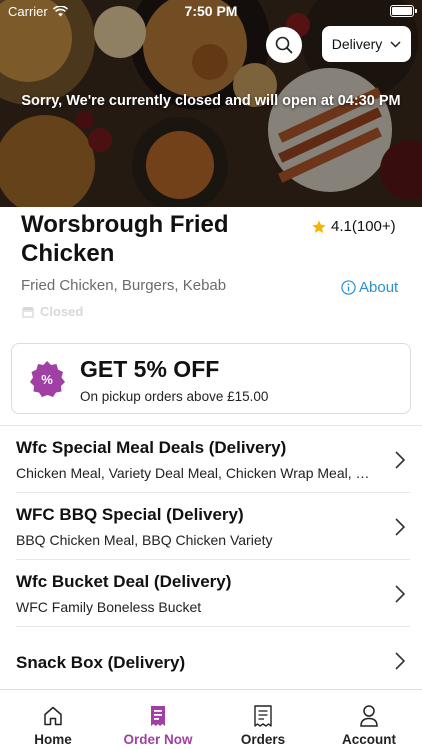 This screenshot has height=750, width=422. I want to click on delivery-mode-select: Delivery, so click(366, 44).